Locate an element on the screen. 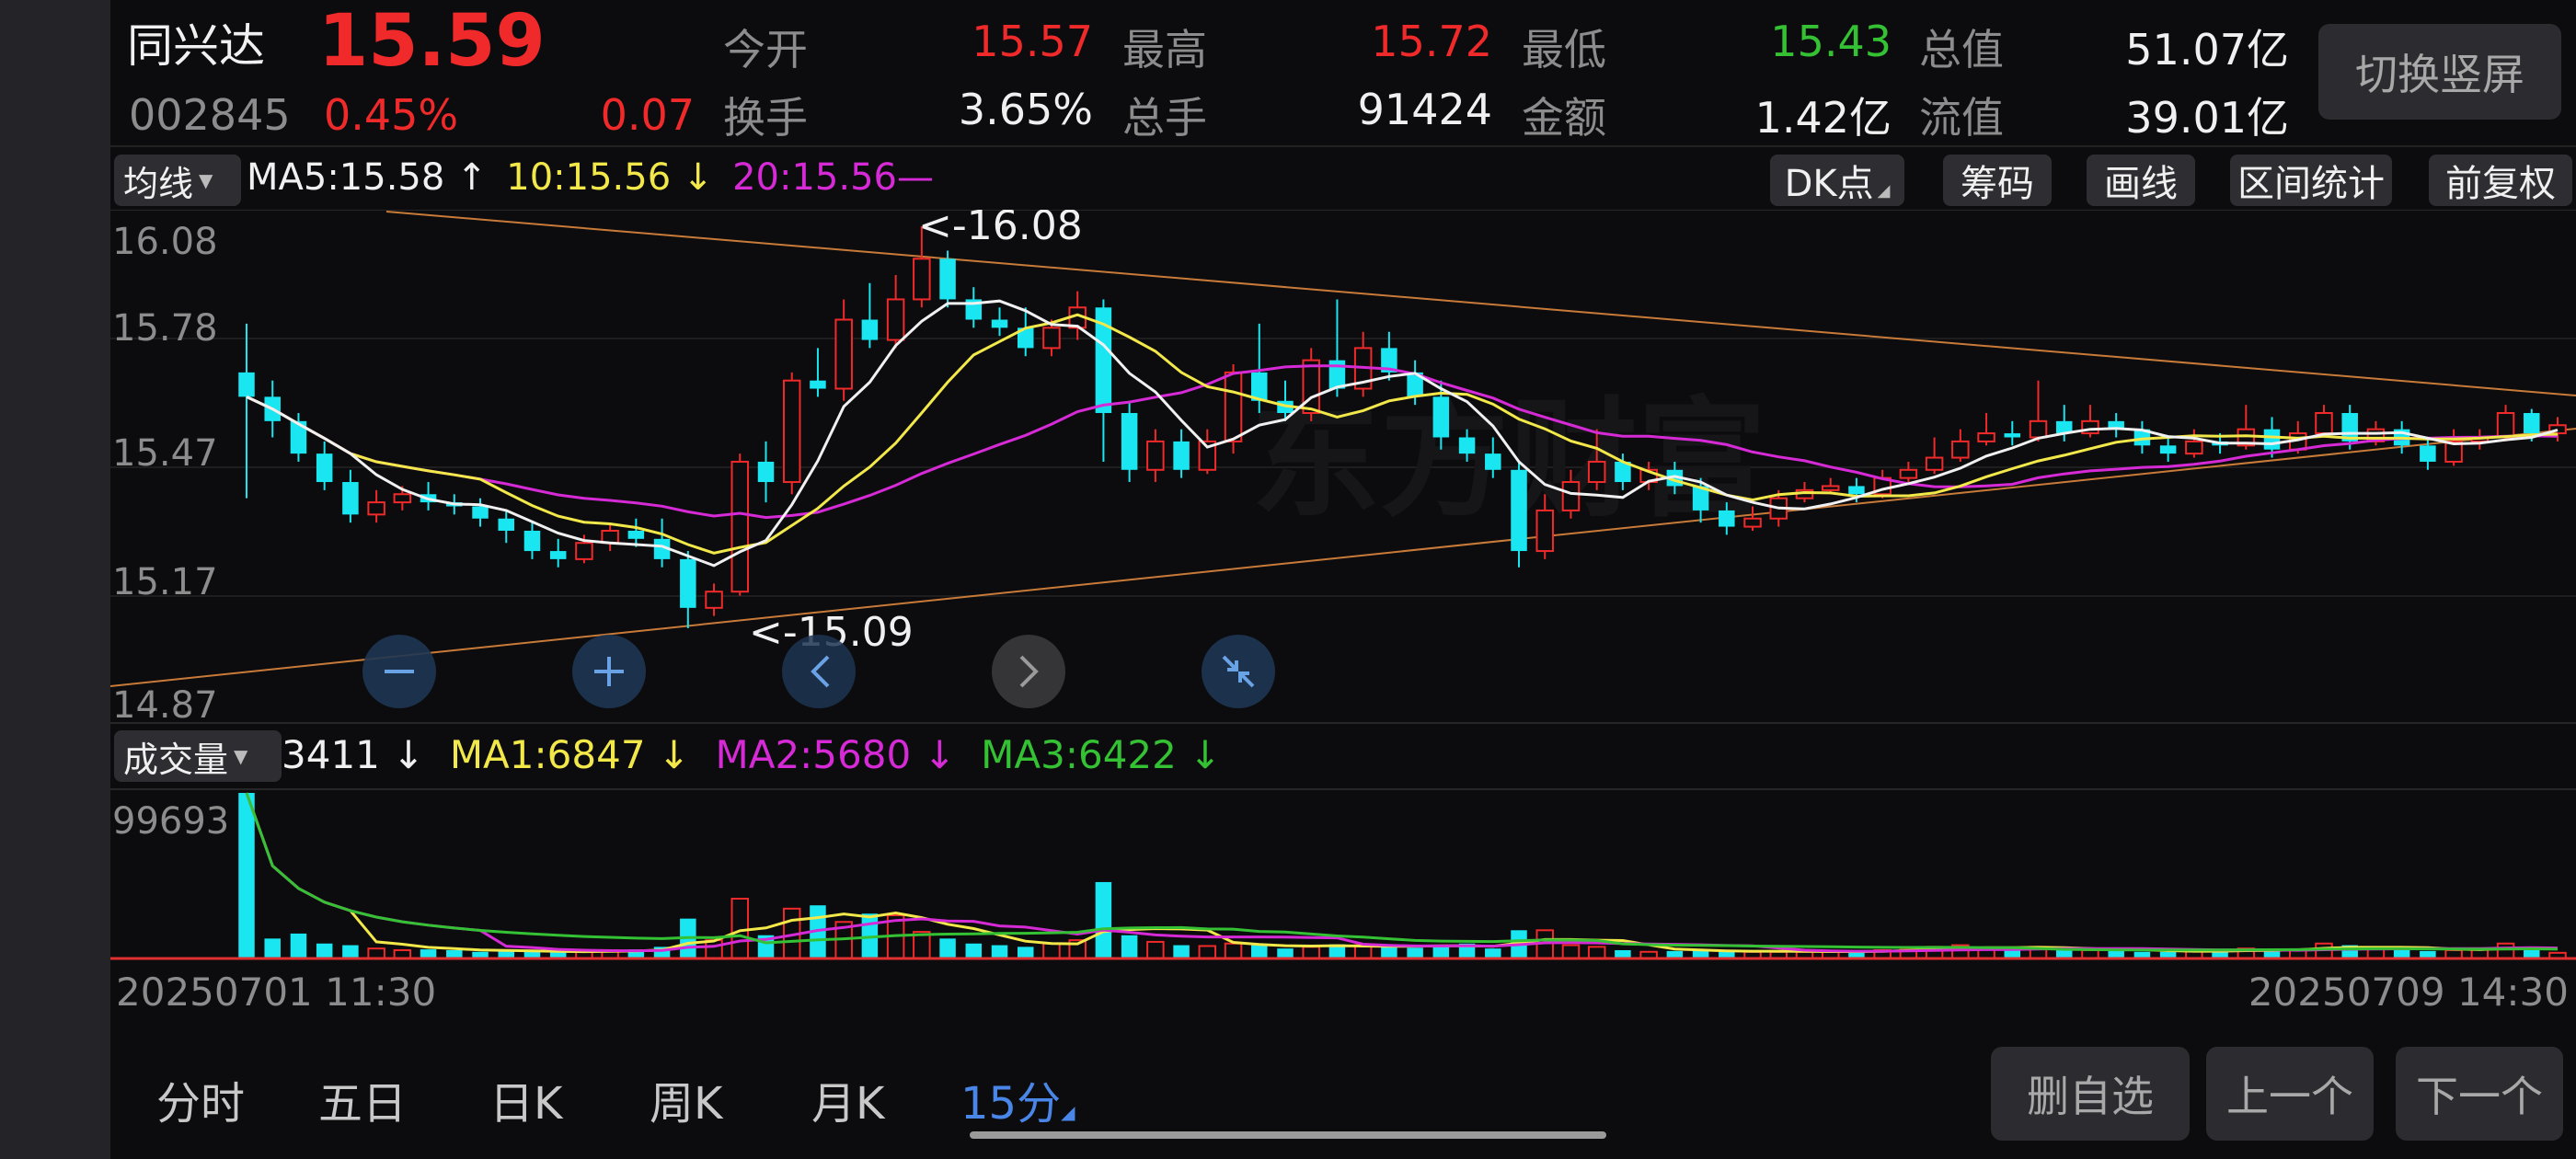  tab-monthly-k: 月K is located at coordinates (847, 1099).